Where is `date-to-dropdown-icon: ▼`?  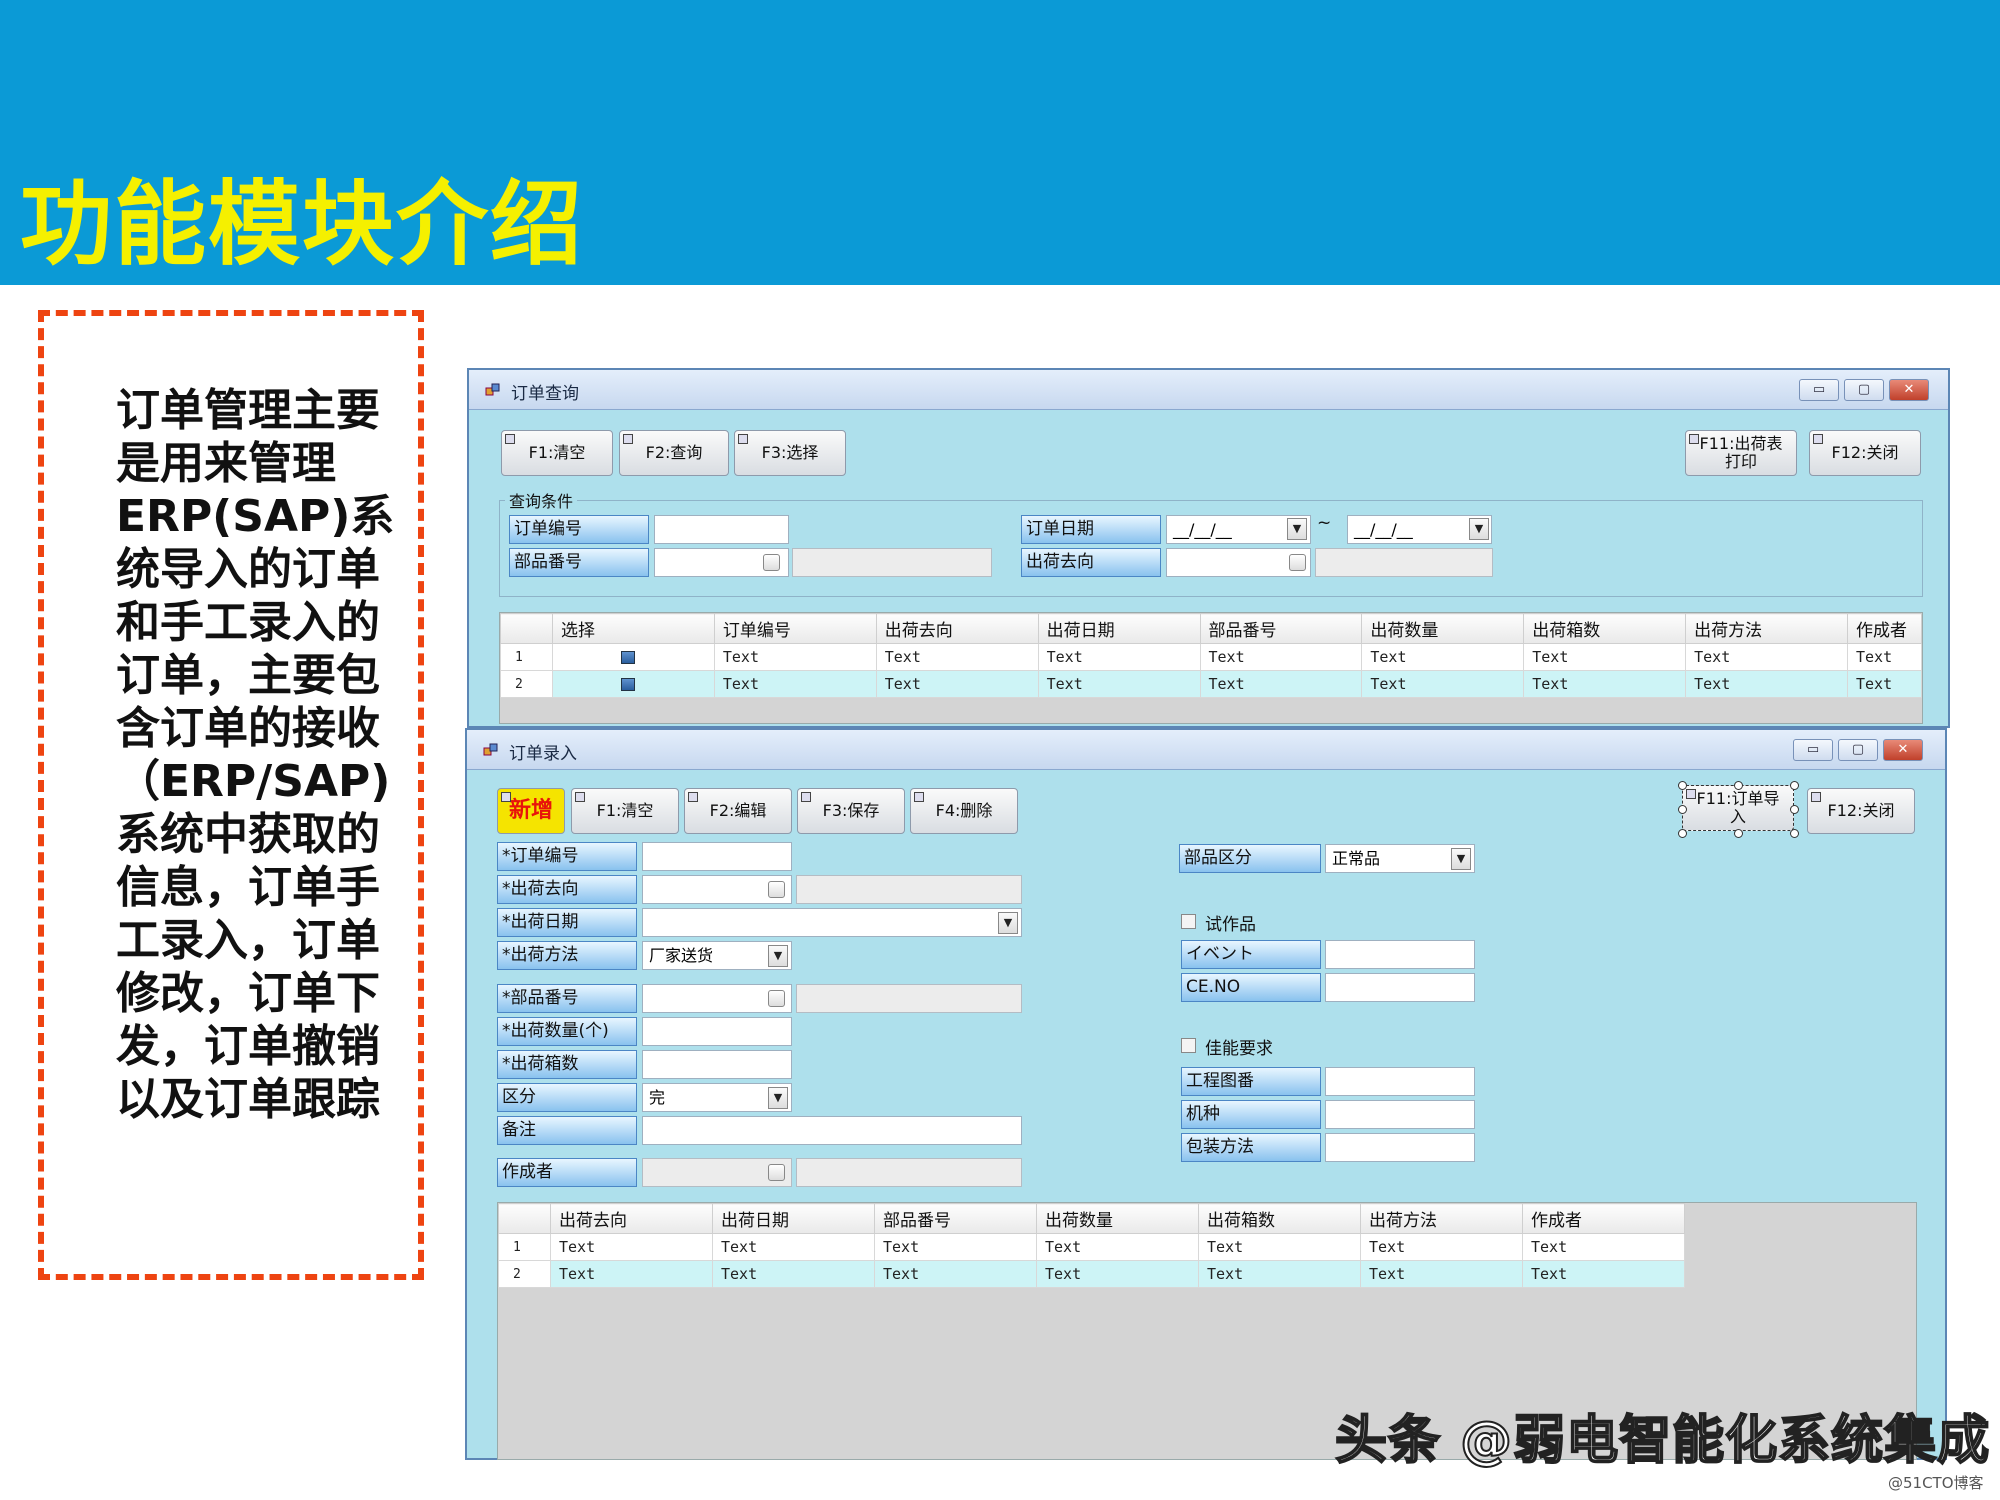 date-to-dropdown-icon: ▼ is located at coordinates (1479, 529).